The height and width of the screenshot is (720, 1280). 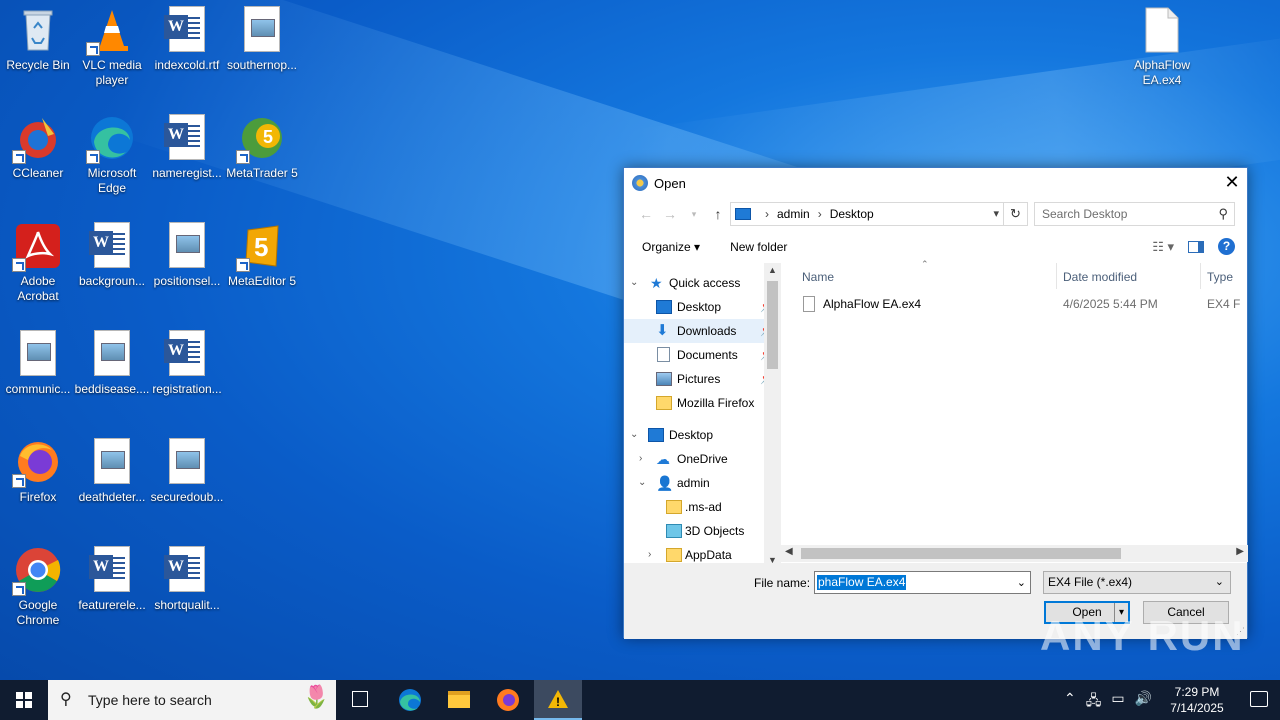 I want to click on ccleaner-icon, so click(x=37, y=139).